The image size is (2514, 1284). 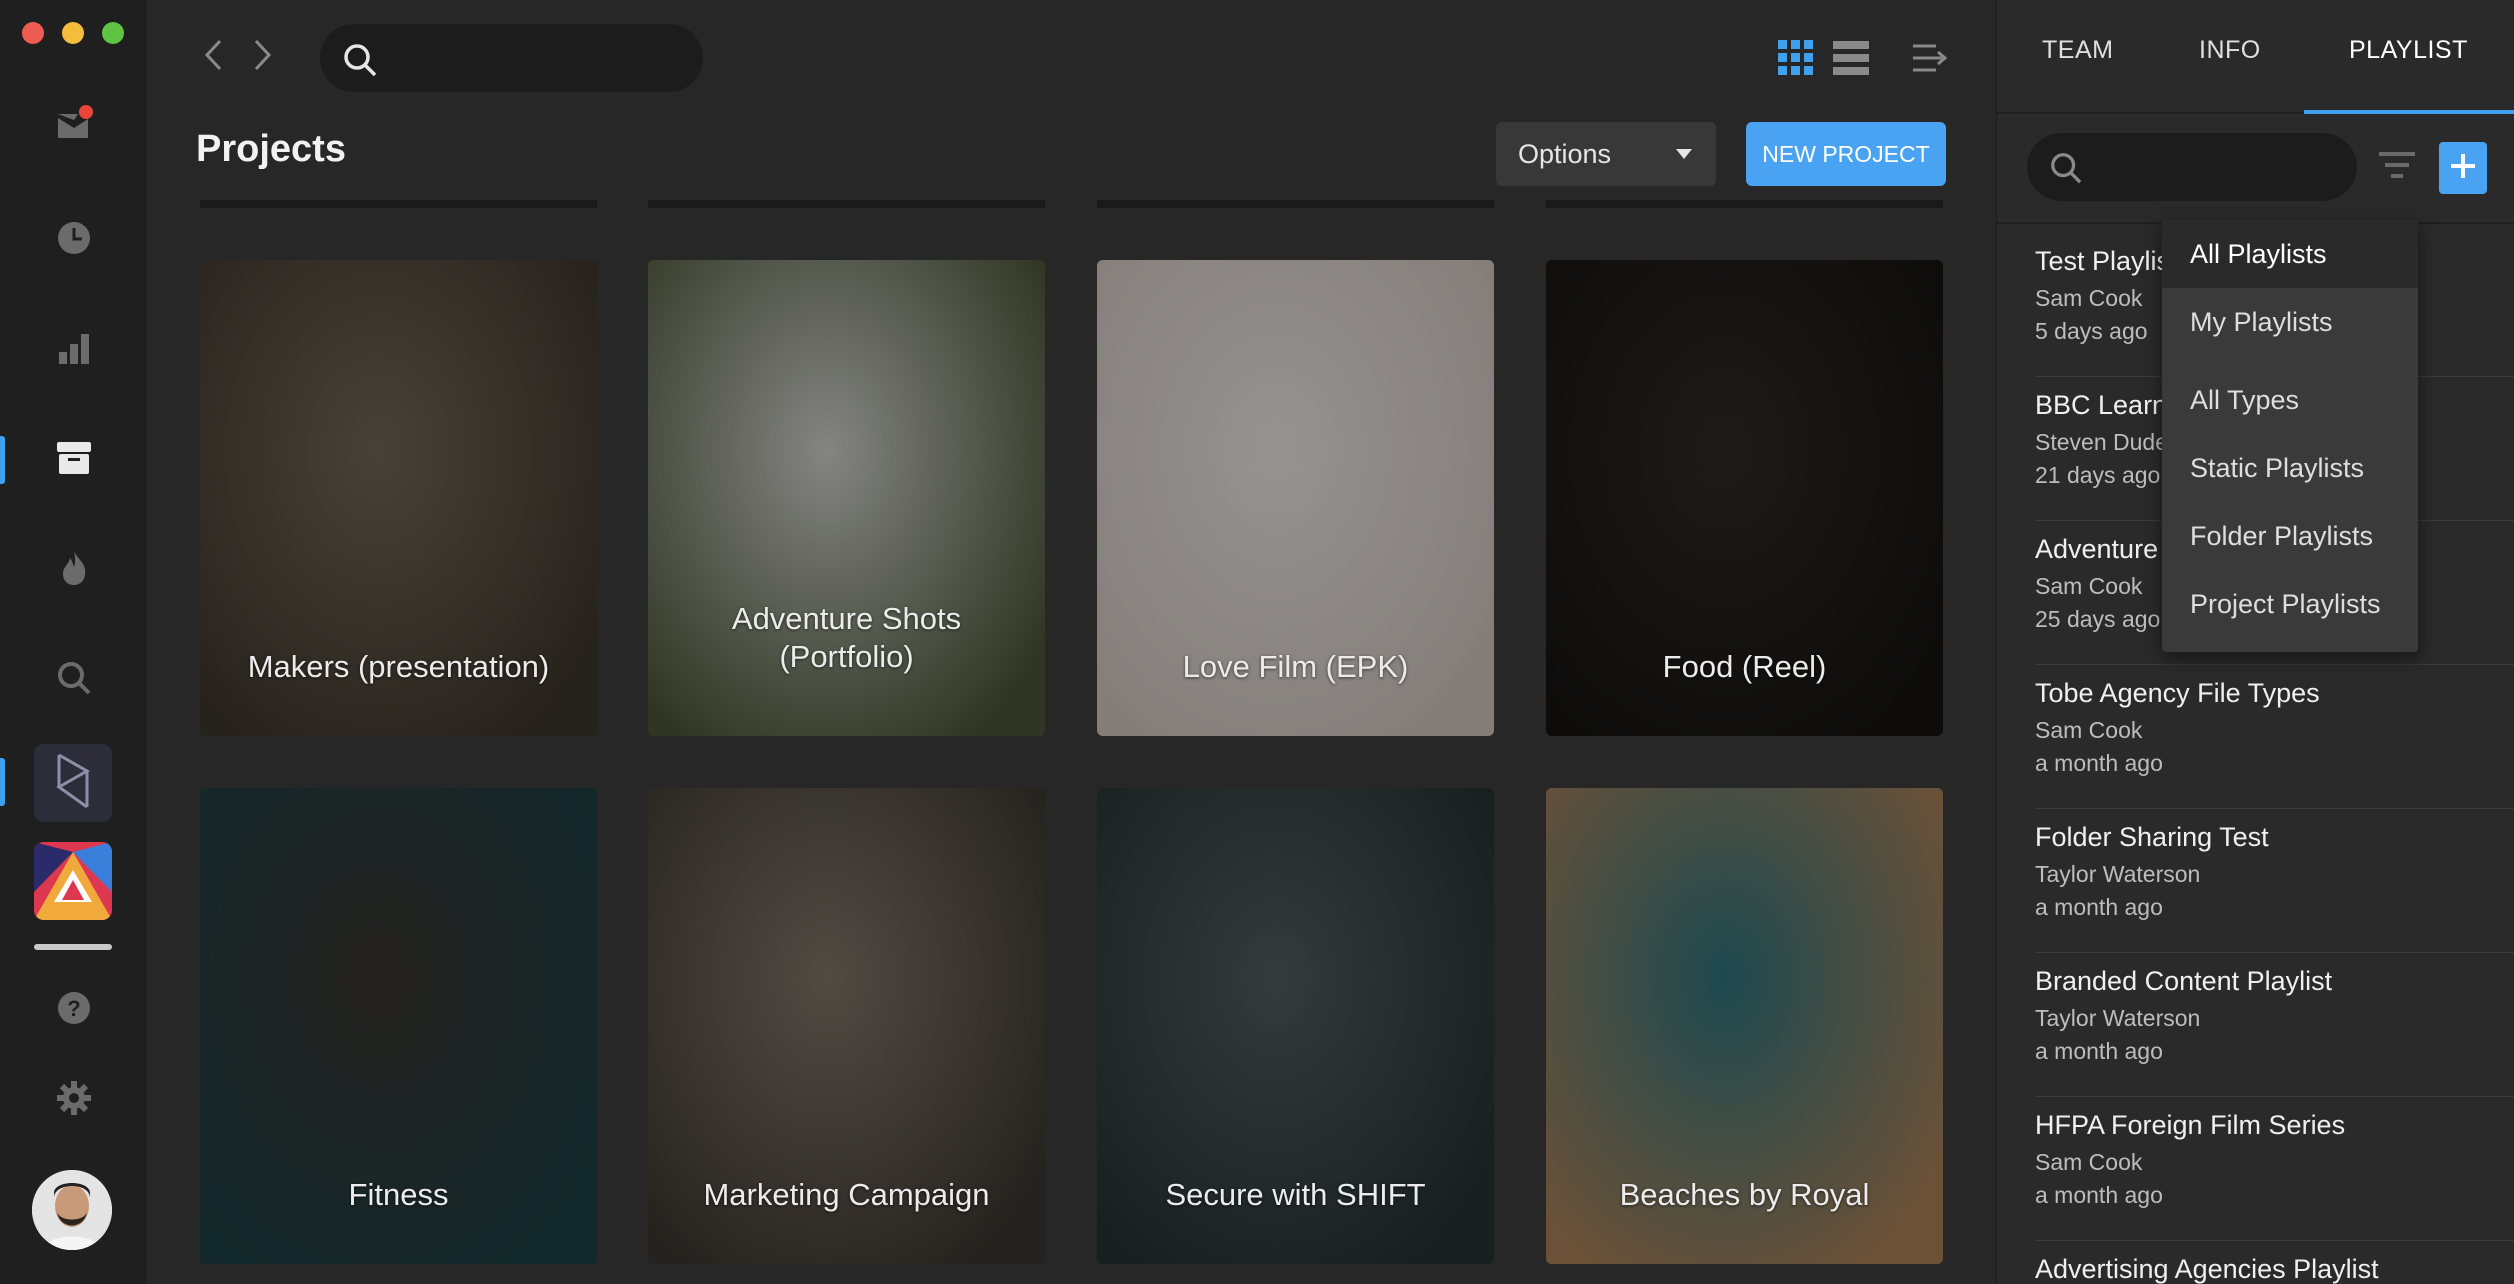 I want to click on inbox-icon, so click(x=74, y=126).